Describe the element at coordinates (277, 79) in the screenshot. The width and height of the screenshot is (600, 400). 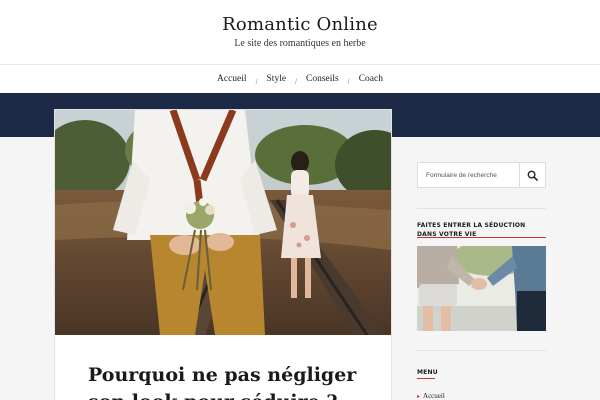
I see `nav-item-style: Style` at that location.